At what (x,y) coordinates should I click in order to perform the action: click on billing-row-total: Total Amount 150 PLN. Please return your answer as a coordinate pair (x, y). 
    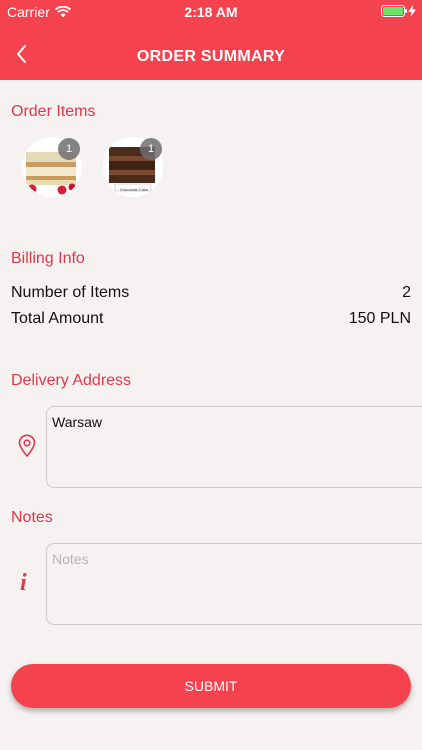
    Looking at the image, I should click on (211, 319).